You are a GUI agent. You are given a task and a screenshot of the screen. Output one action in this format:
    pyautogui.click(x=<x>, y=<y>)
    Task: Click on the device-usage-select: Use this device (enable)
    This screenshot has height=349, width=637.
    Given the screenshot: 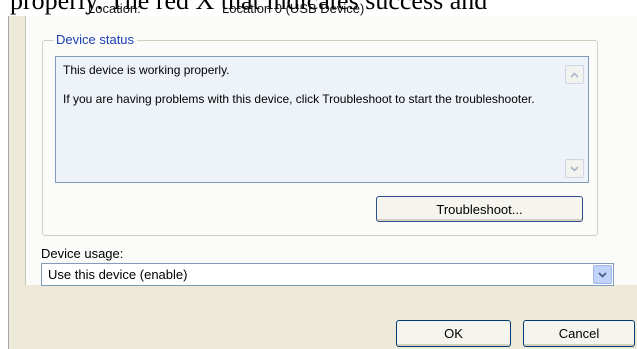 What is the action you would take?
    pyautogui.click(x=327, y=274)
    